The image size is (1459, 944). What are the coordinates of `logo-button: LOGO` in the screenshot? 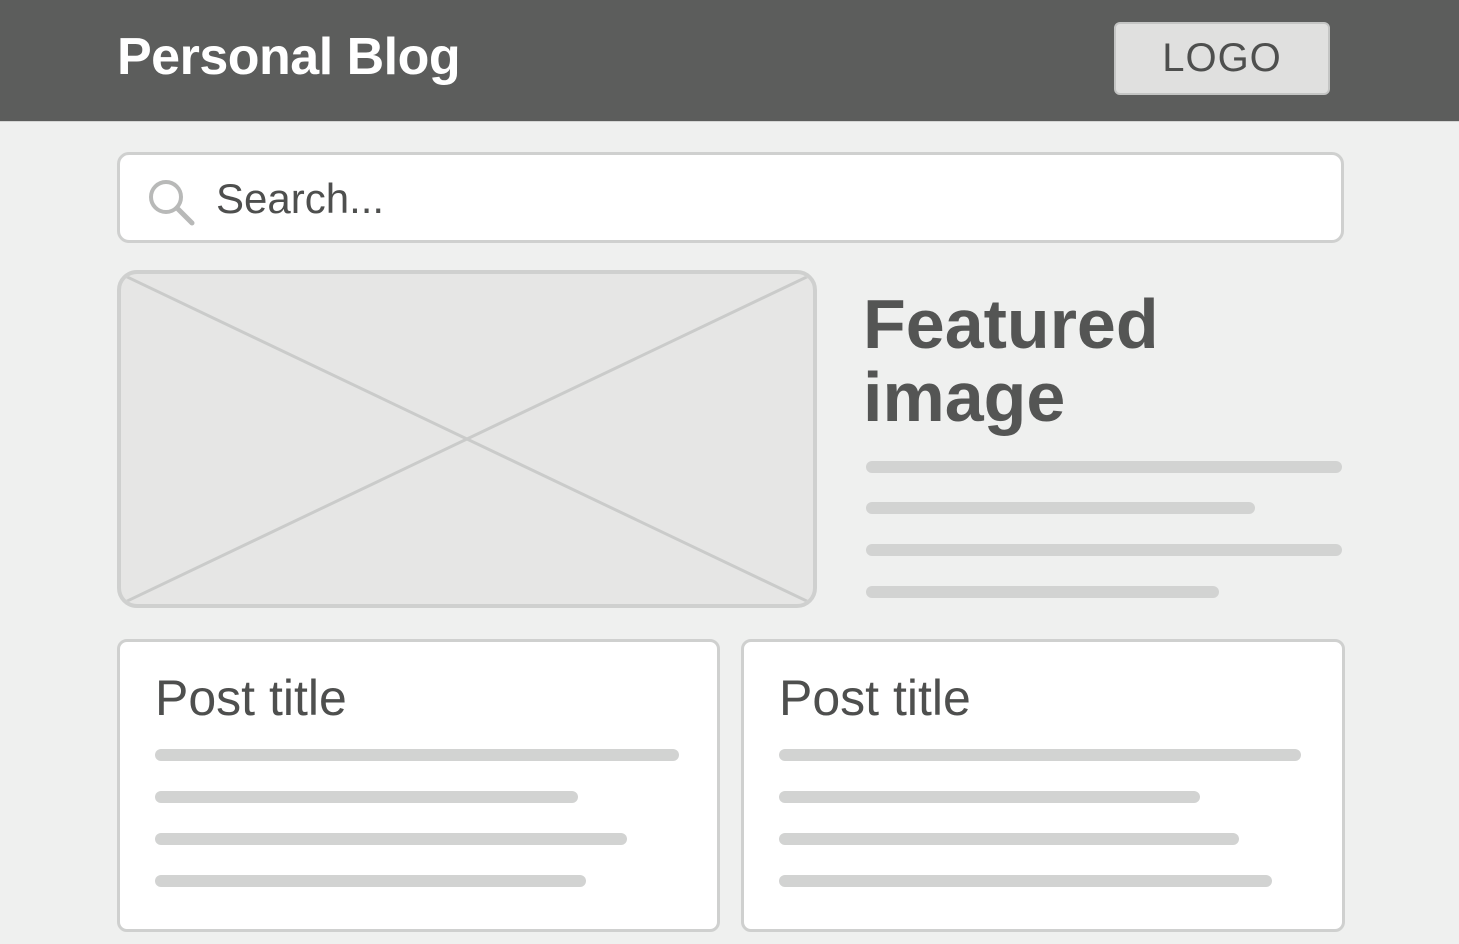 It's located at (1222, 58).